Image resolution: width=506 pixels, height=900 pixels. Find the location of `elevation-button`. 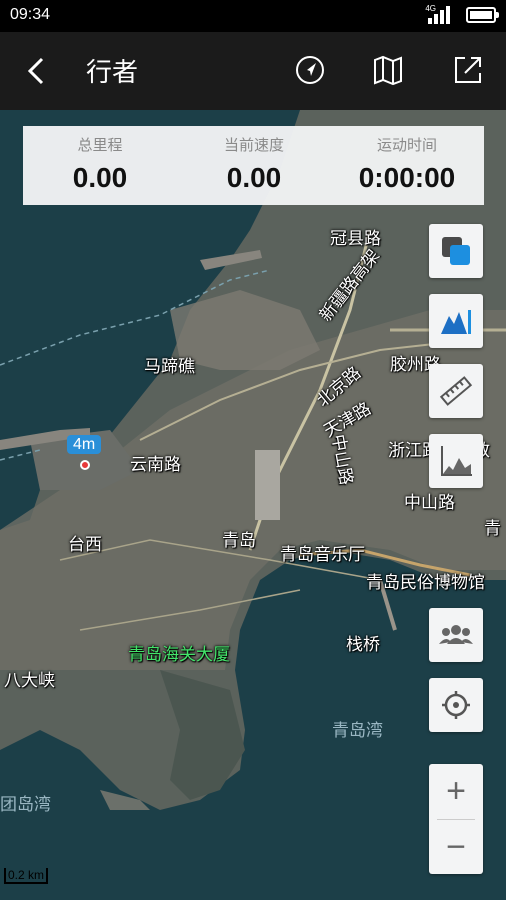

elevation-button is located at coordinates (456, 321).